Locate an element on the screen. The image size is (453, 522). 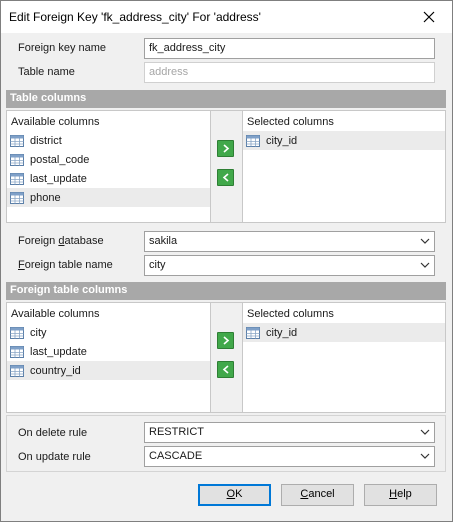
column-name: district is located at coordinates (46, 140).